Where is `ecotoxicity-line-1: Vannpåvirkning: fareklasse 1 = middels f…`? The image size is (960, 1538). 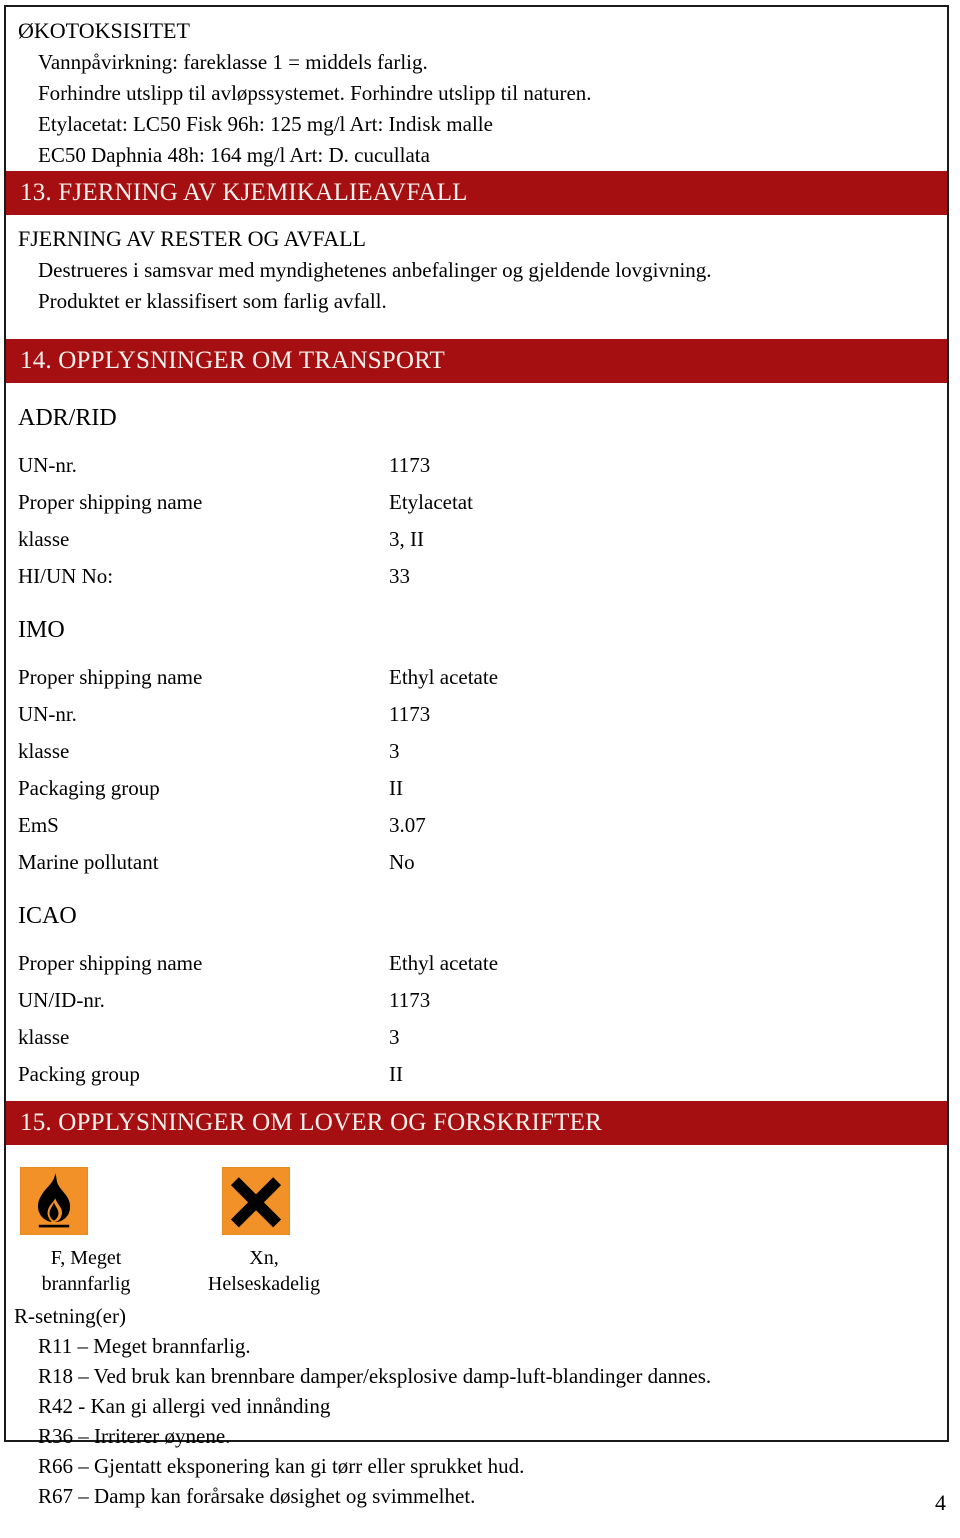 ecotoxicity-line-1: Vannpåvirkning: fareklasse 1 = middels f… is located at coordinates (233, 62).